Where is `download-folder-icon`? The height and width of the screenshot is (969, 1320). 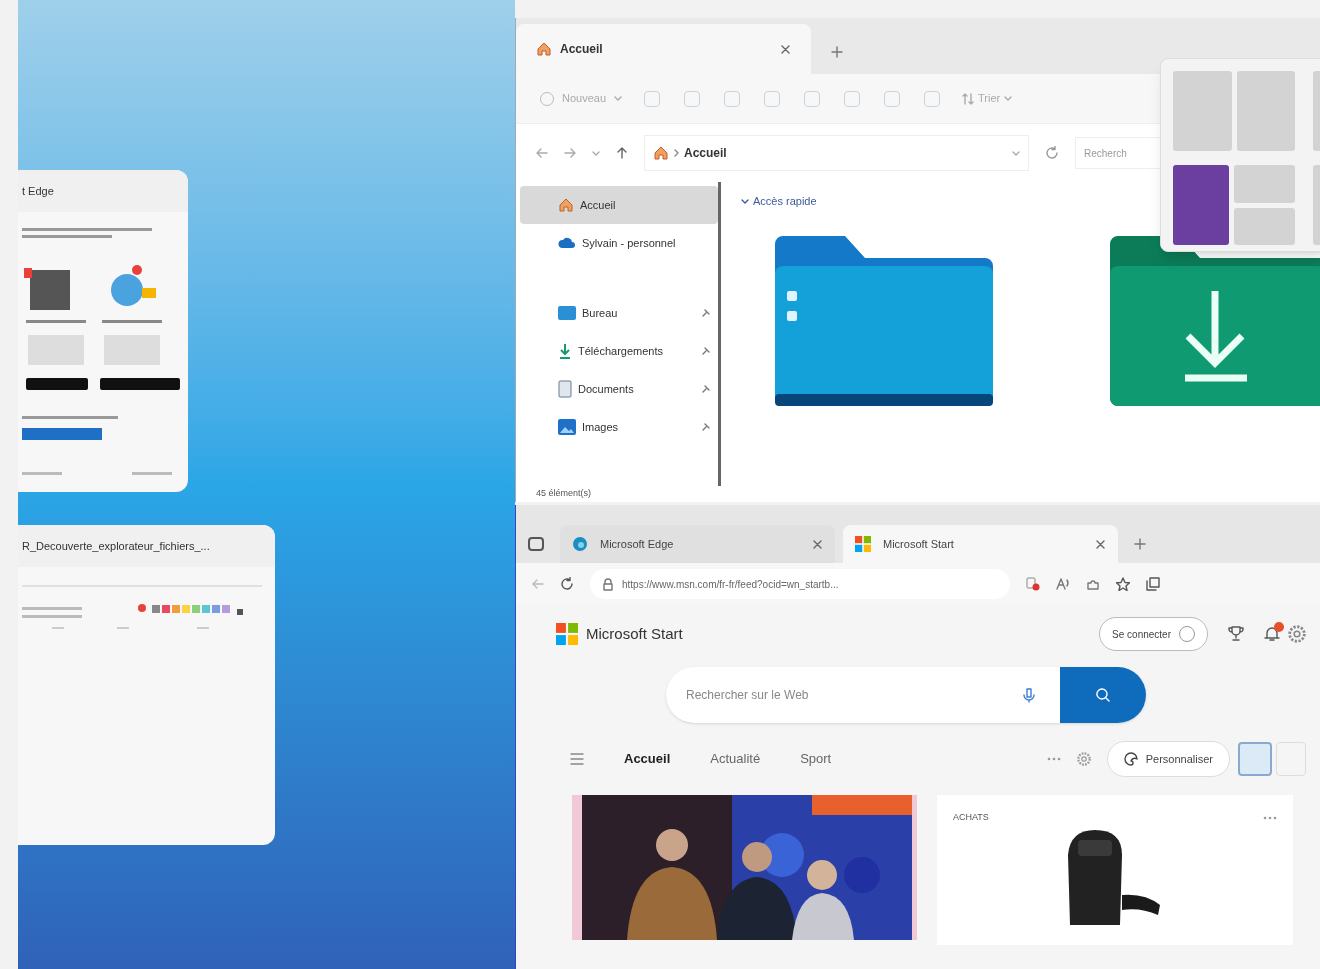 download-folder-icon is located at coordinates (1215, 322).